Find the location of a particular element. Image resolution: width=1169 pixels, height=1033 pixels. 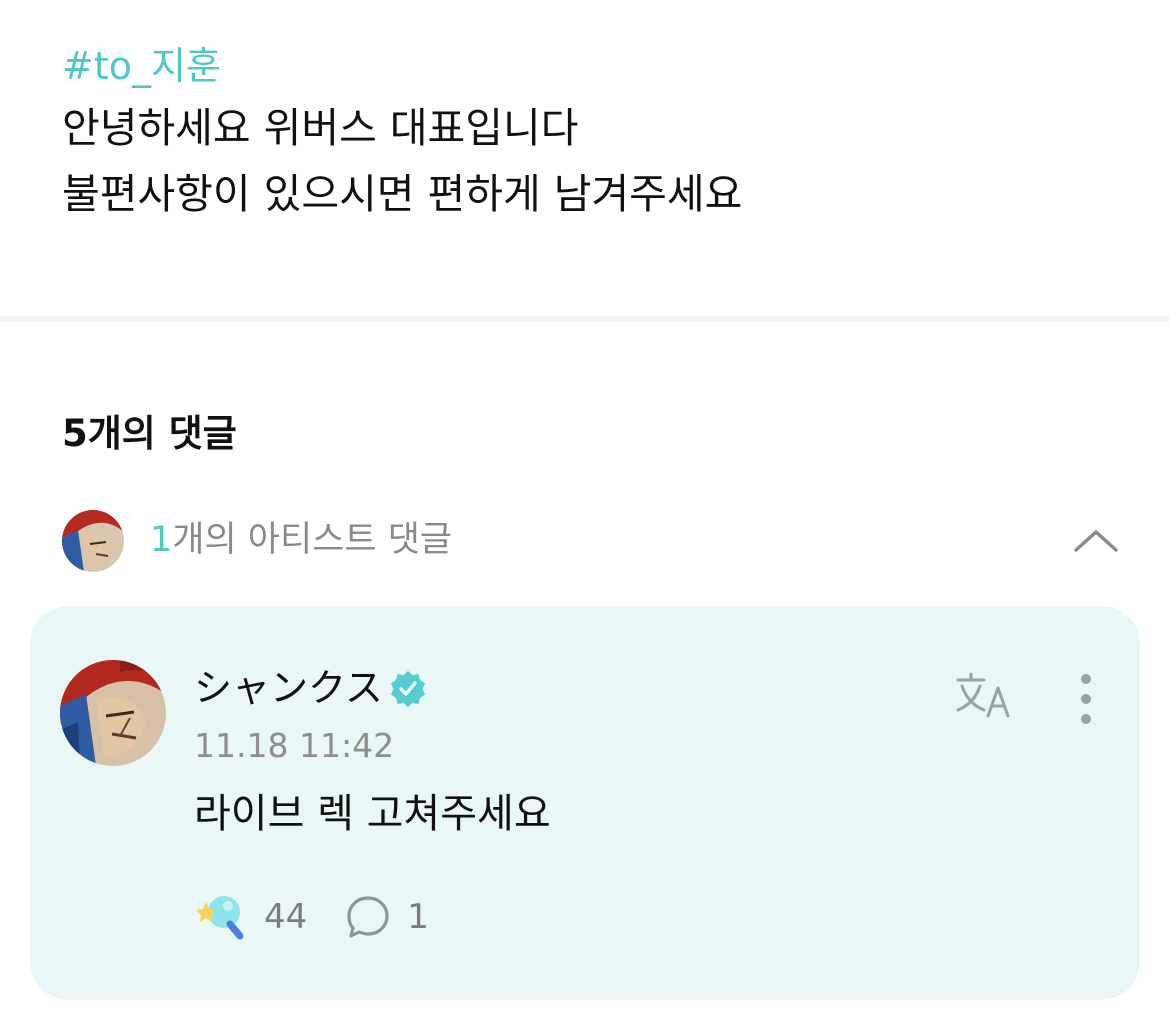

post-text-line-1: 안녕하세요 위버스 대표입니다 is located at coordinates (320, 128).